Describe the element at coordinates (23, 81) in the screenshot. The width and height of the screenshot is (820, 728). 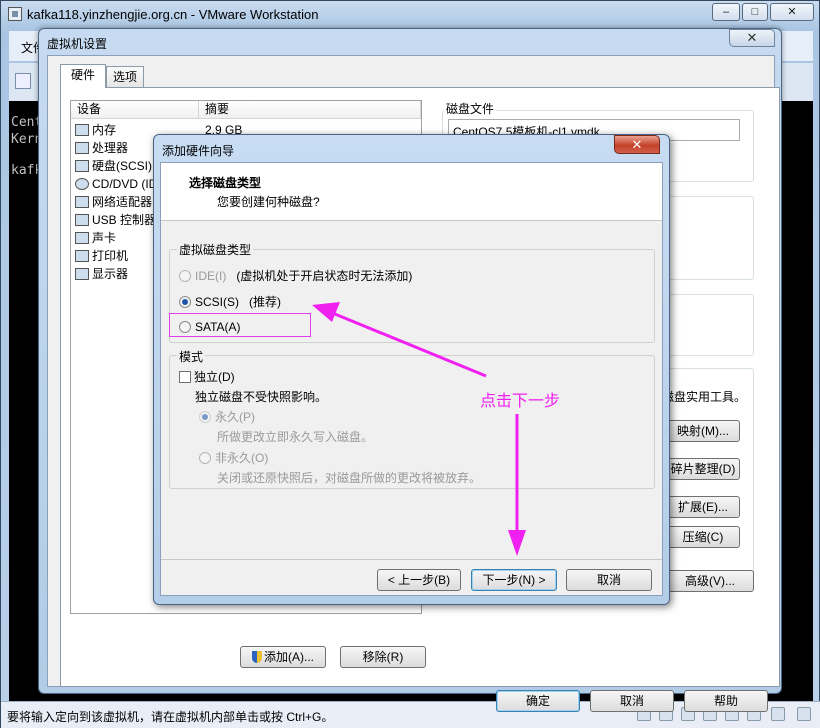
I see `home-icon` at that location.